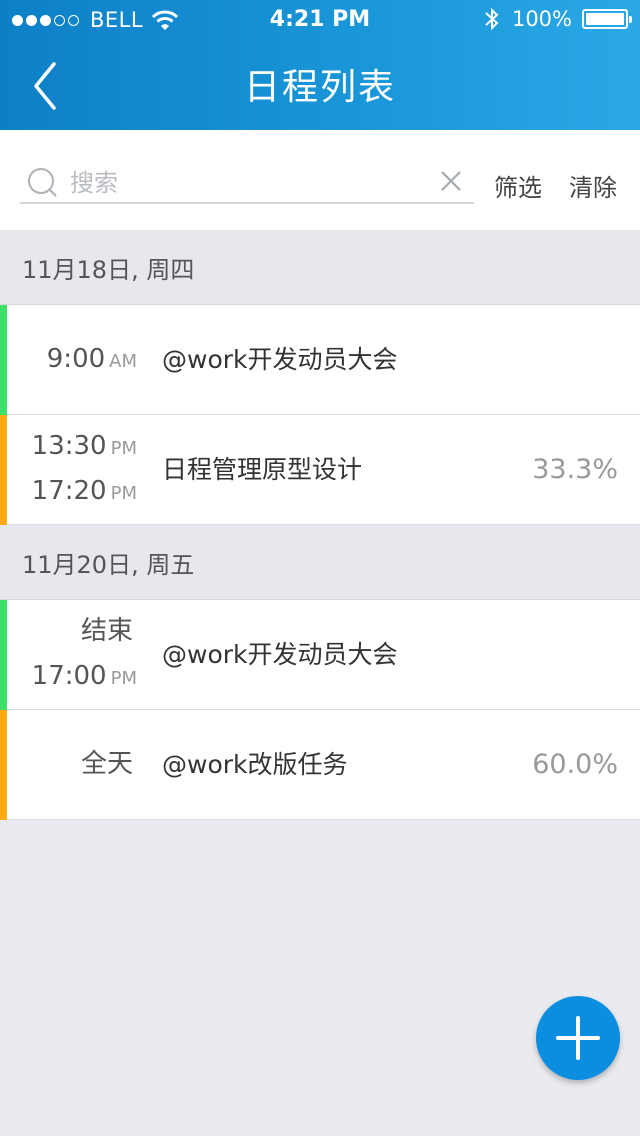 This screenshot has height=1136, width=640. I want to click on time-line: 17:00 PM, so click(84, 677).